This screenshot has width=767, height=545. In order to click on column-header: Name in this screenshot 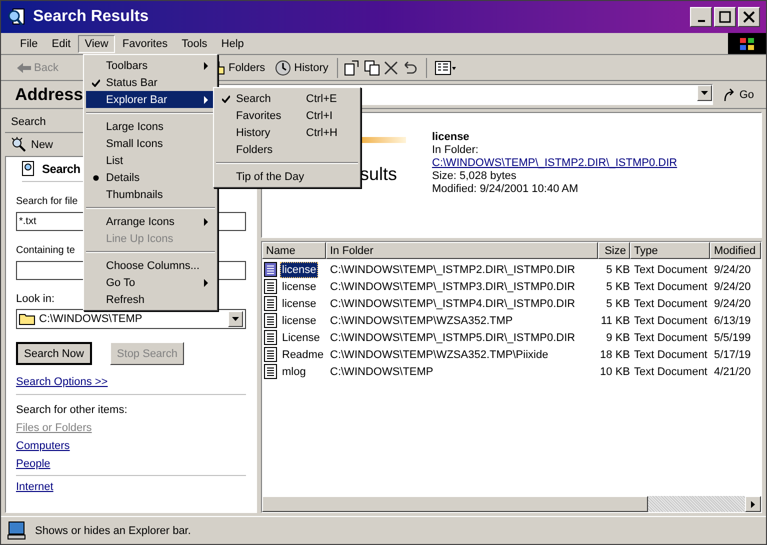, I will do `click(294, 250)`.